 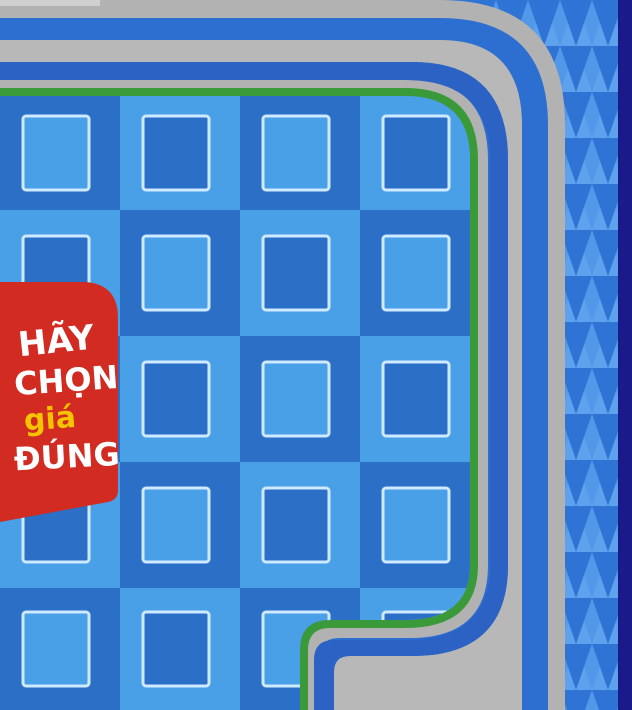 What do you see at coordinates (66, 380) in the screenshot?
I see `logo-line-2: CHỌN` at bounding box center [66, 380].